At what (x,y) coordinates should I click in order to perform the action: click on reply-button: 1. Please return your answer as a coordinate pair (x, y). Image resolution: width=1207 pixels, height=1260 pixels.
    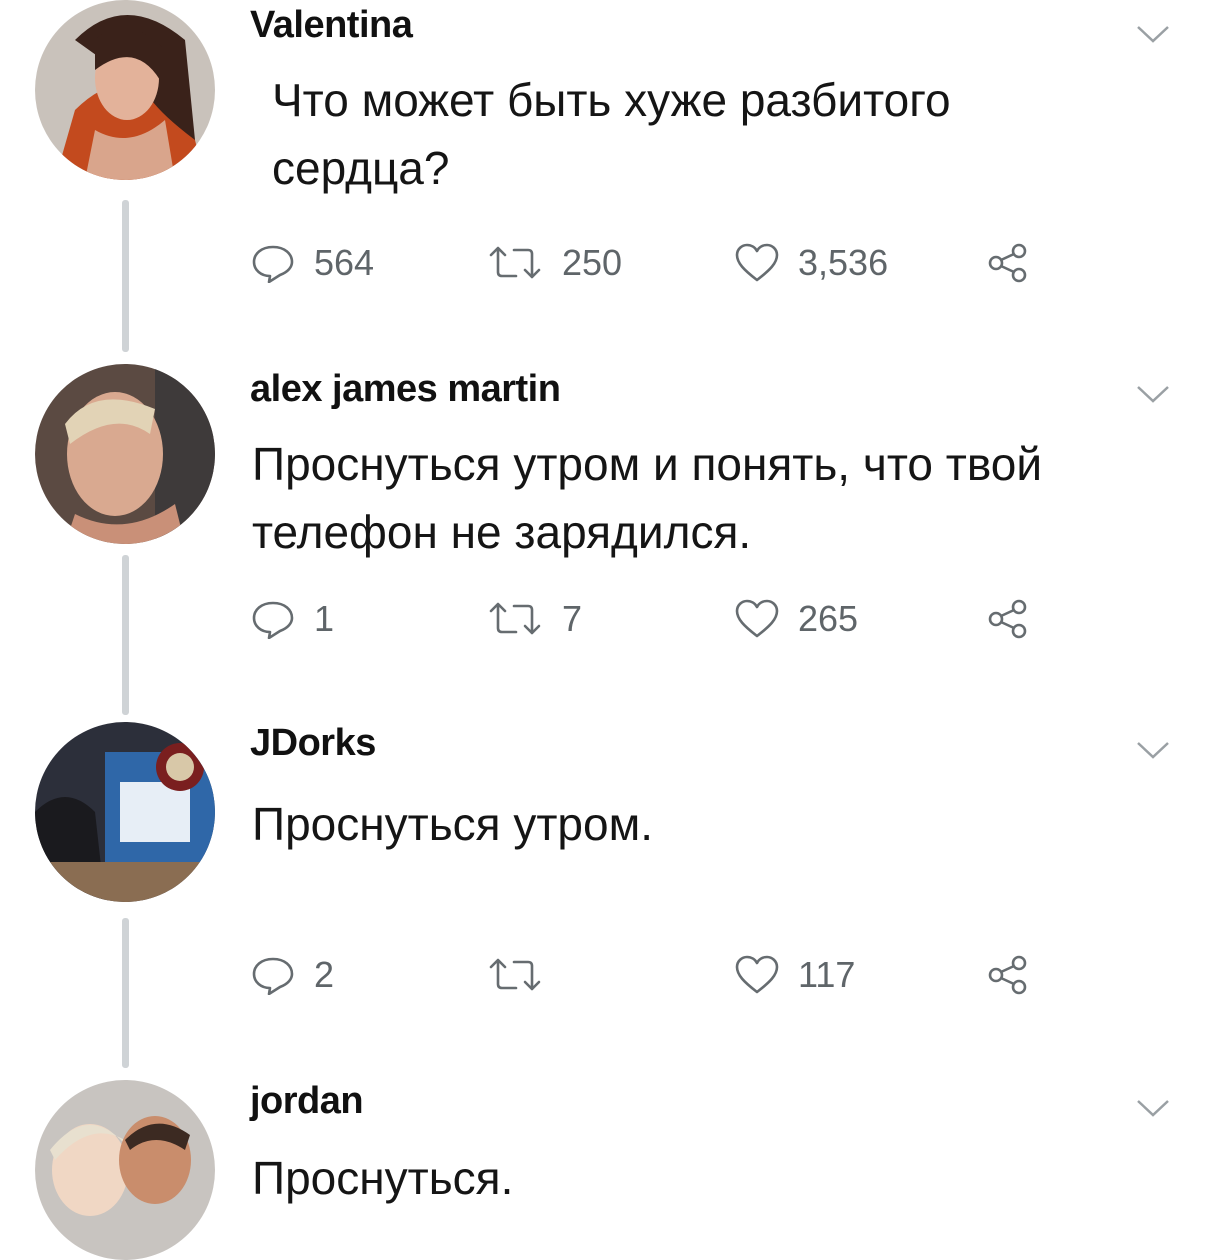
    Looking at the image, I should click on (292, 619).